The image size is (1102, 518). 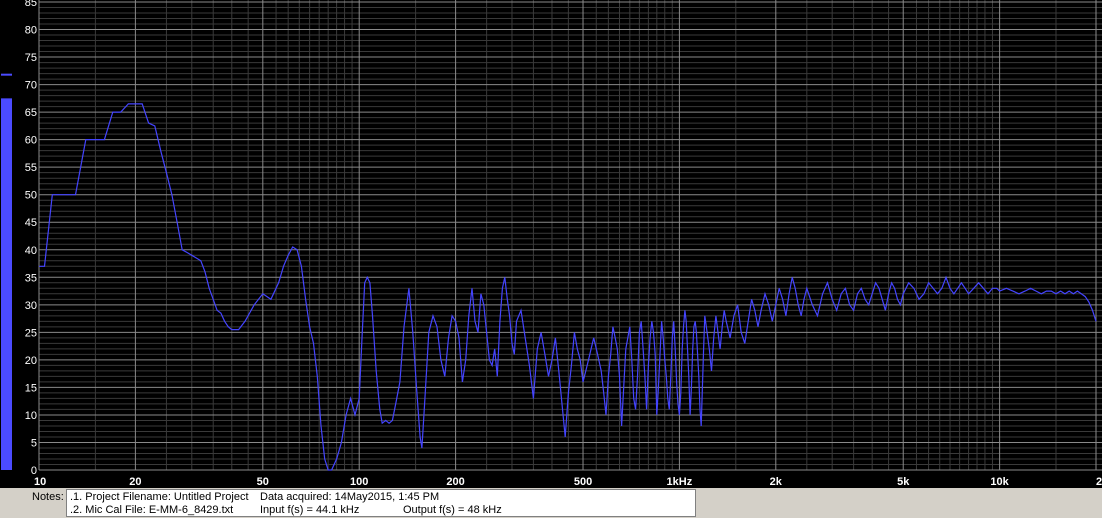 What do you see at coordinates (31, 361) in the screenshot?
I see `y-tick-label: 20` at bounding box center [31, 361].